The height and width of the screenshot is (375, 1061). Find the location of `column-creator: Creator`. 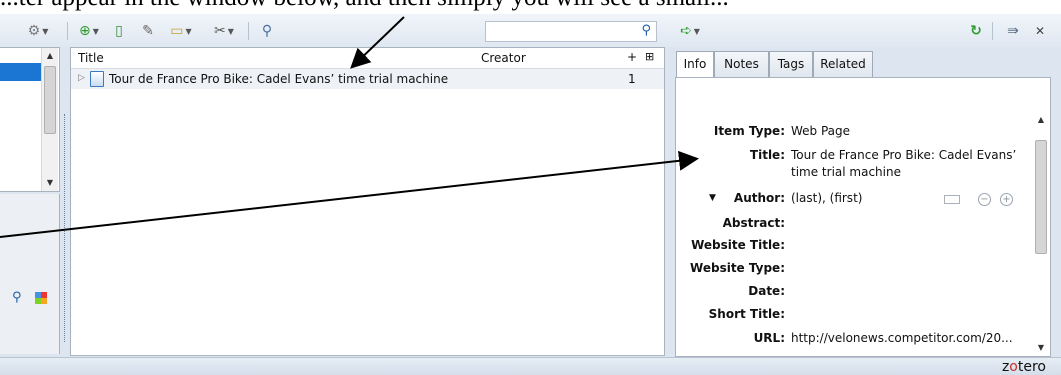

column-creator: Creator is located at coordinates (503, 58).